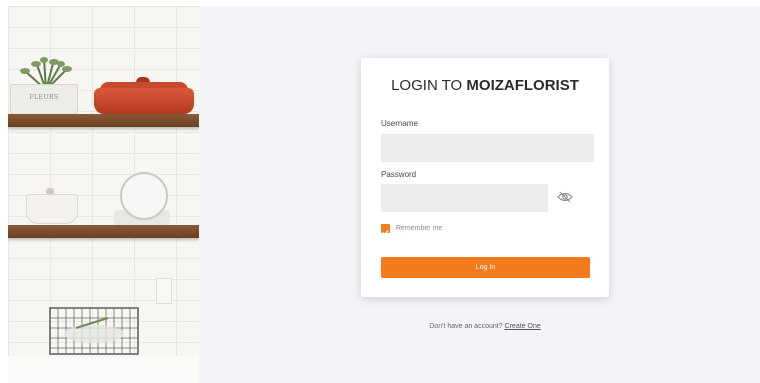  Describe the element at coordinates (523, 326) in the screenshot. I see `create-account-link: Create One` at that location.